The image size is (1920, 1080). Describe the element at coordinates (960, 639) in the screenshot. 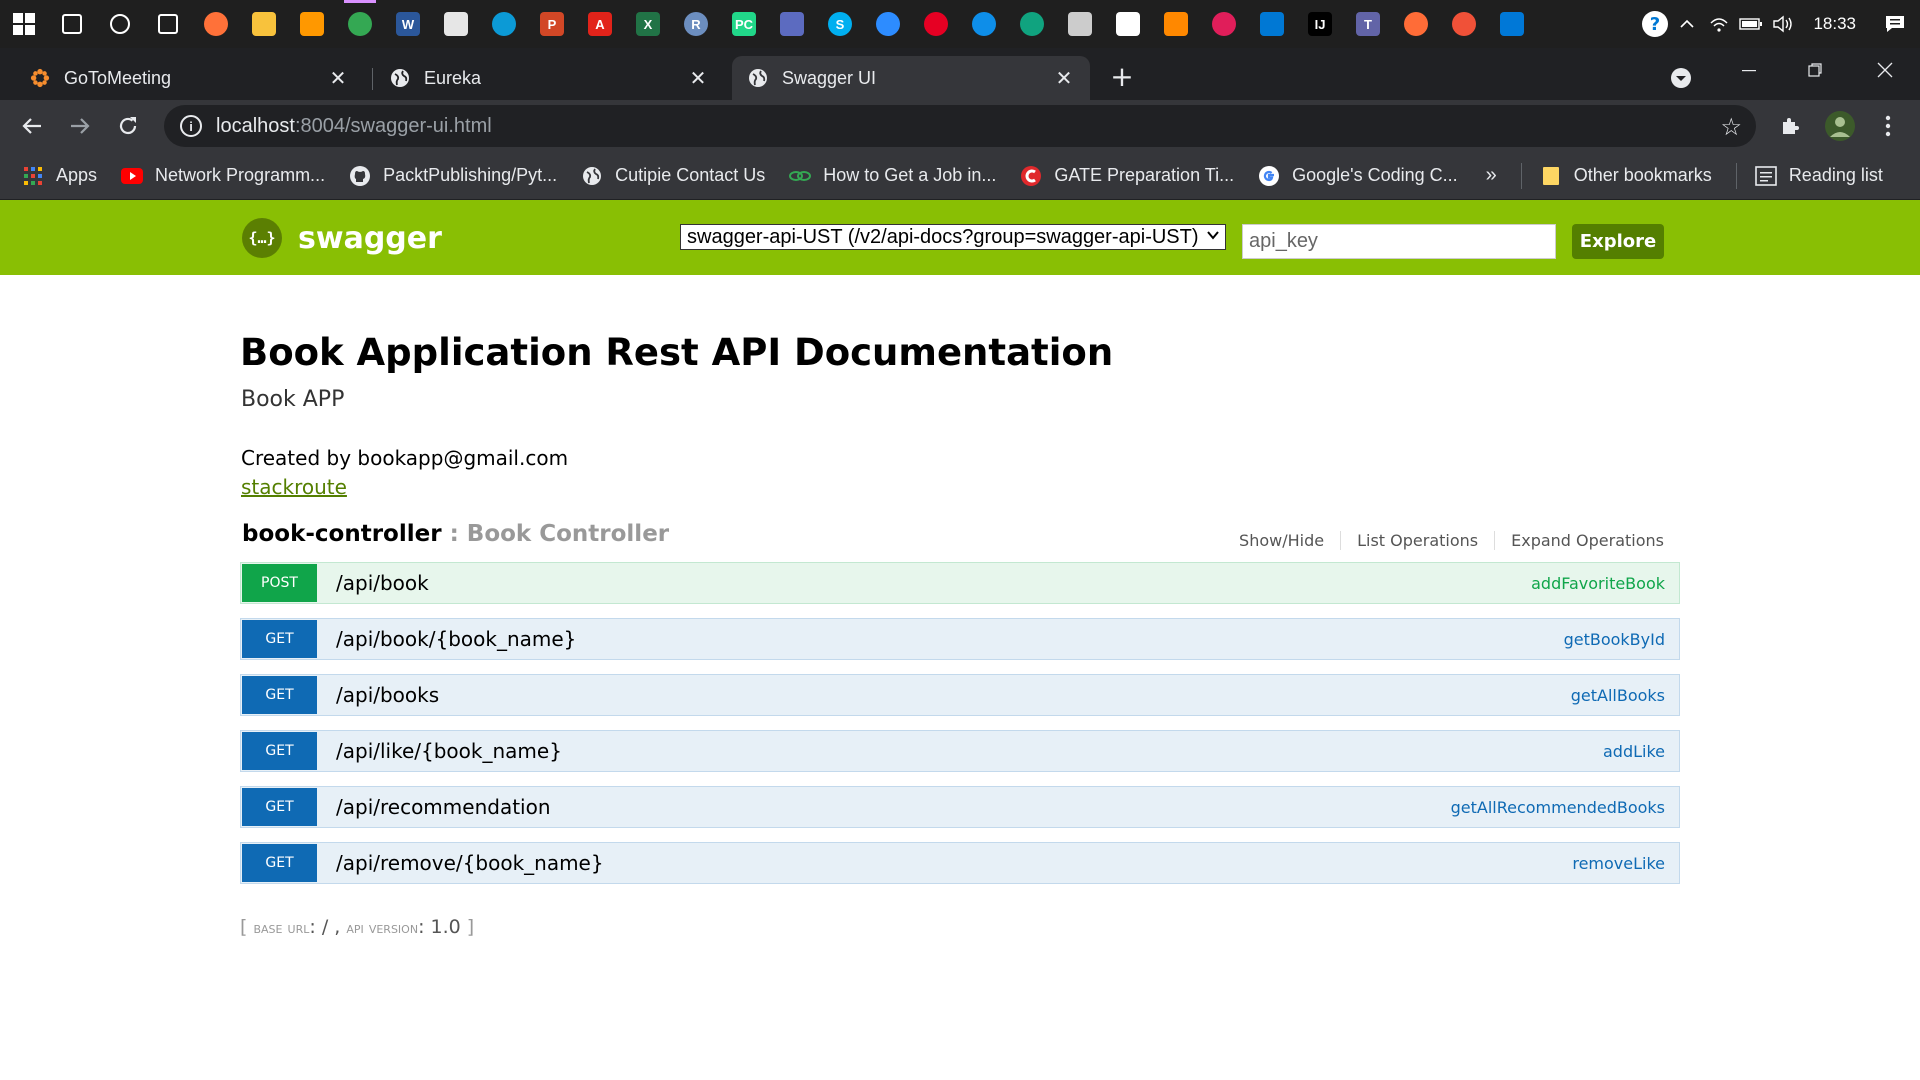

I see `operation-row: GET /api/book/{book_name} getBookById` at that location.